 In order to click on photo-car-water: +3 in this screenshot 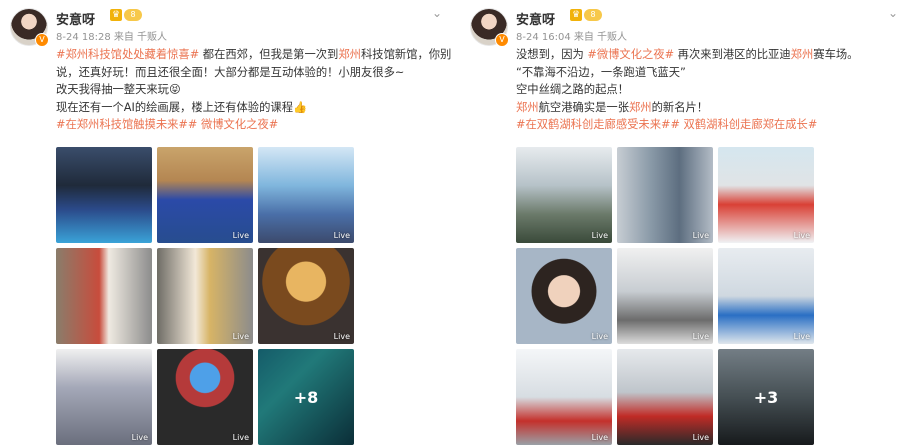, I will do `click(766, 397)`.